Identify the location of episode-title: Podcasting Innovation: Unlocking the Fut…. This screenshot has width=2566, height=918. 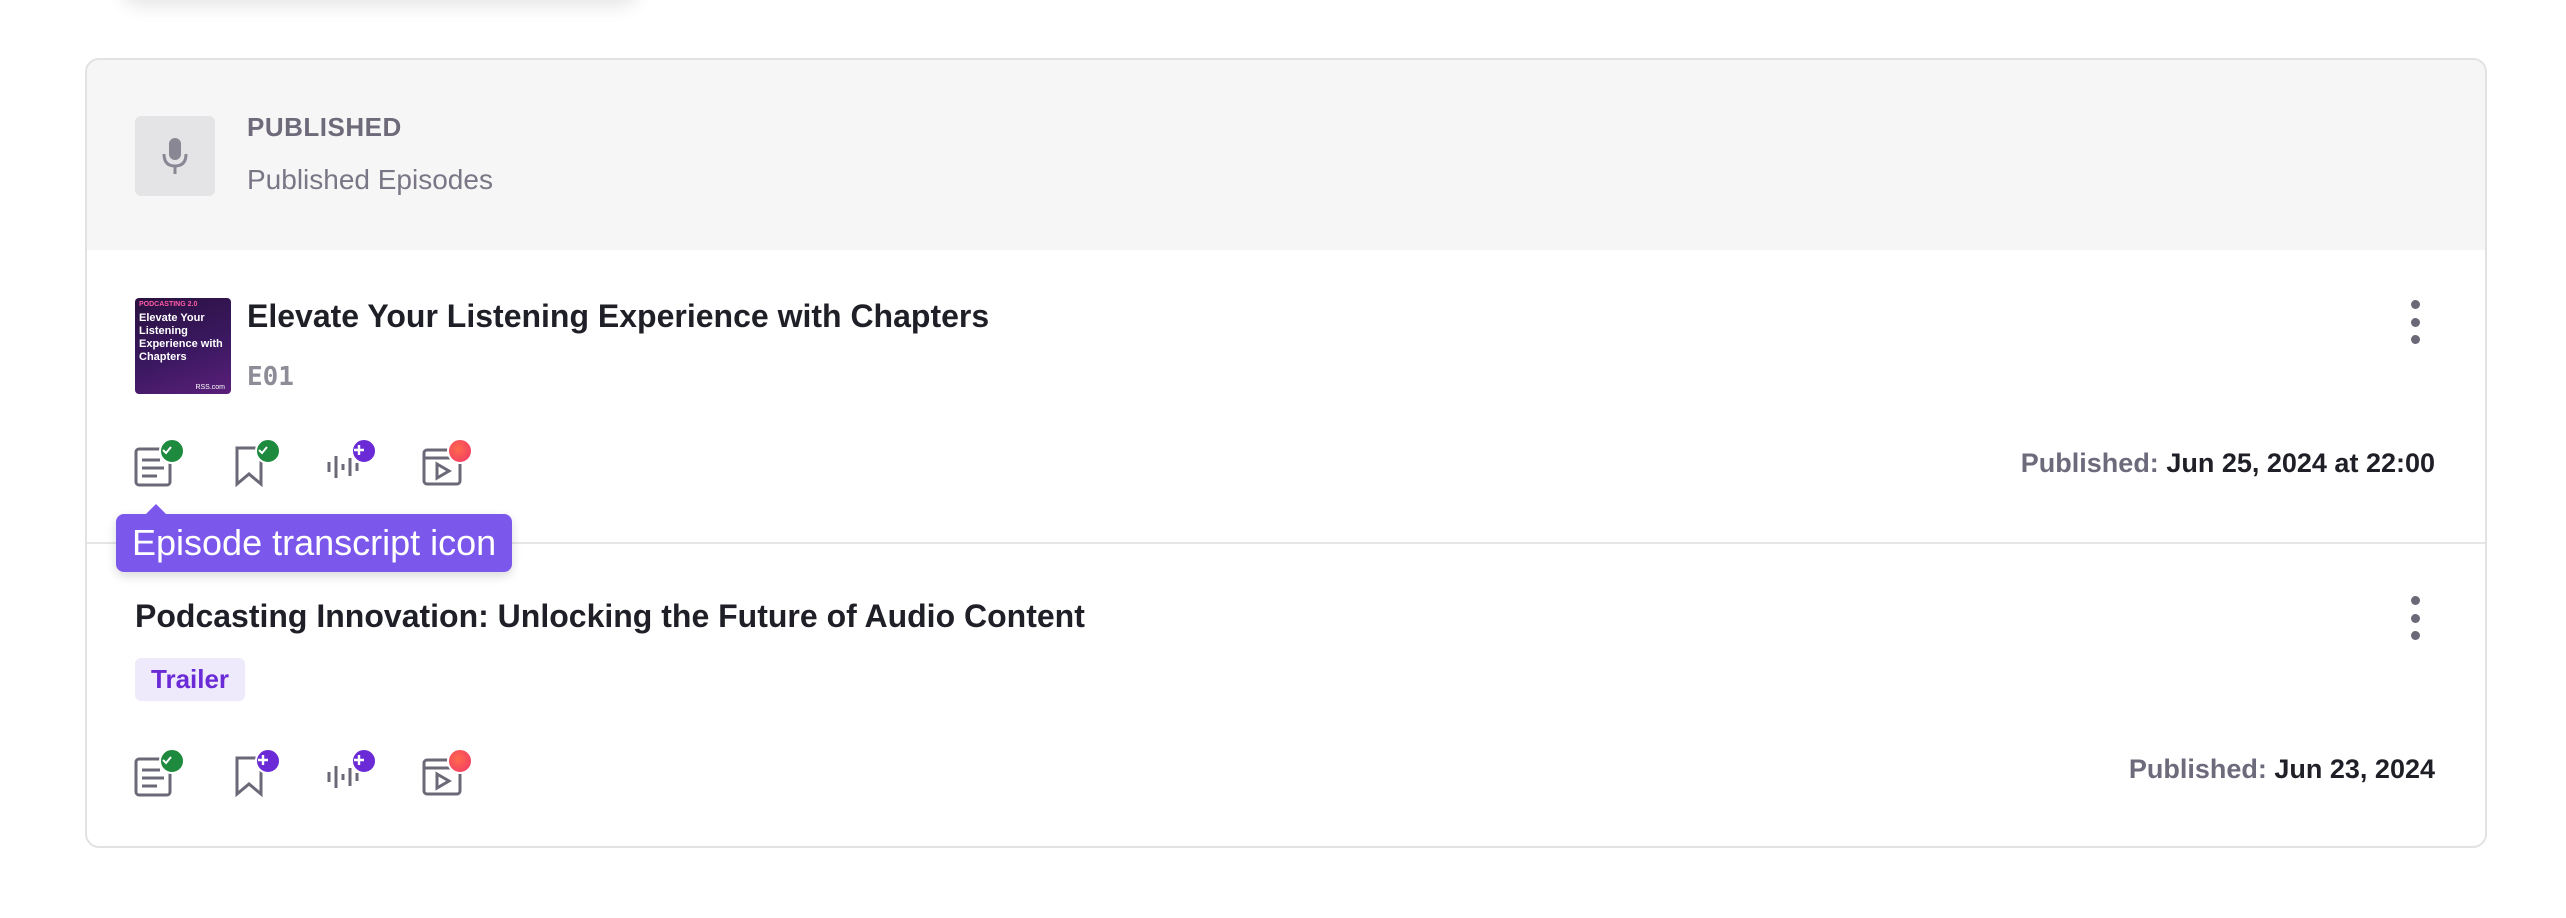
(610, 616).